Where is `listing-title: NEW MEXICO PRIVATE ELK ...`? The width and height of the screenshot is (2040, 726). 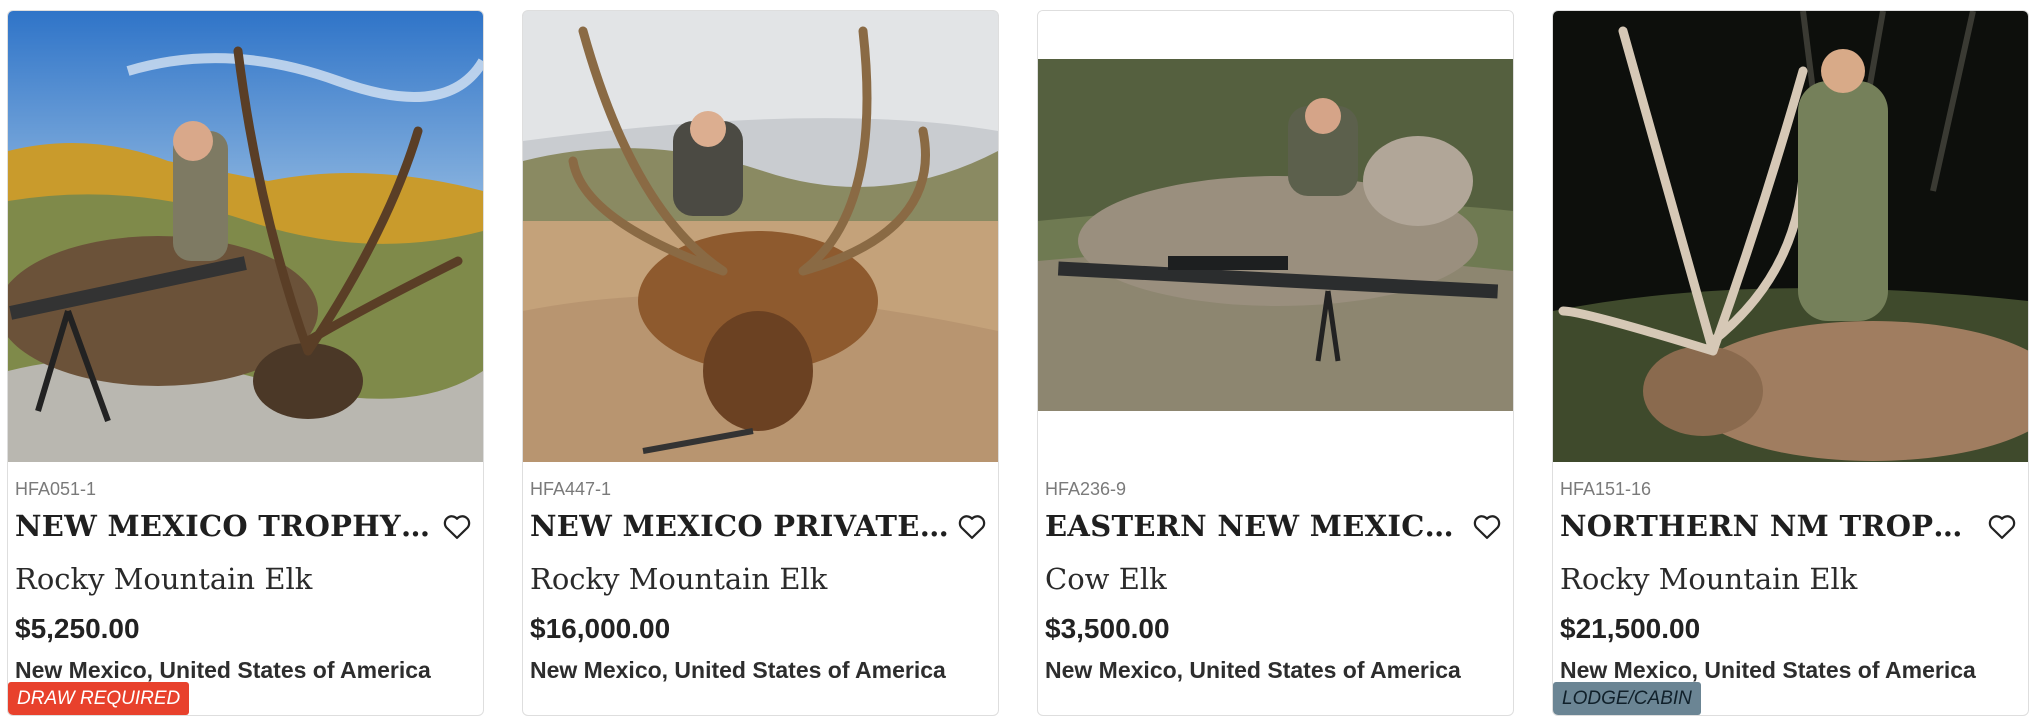 listing-title: NEW MEXICO PRIVATE ELK ... is located at coordinates (740, 526).